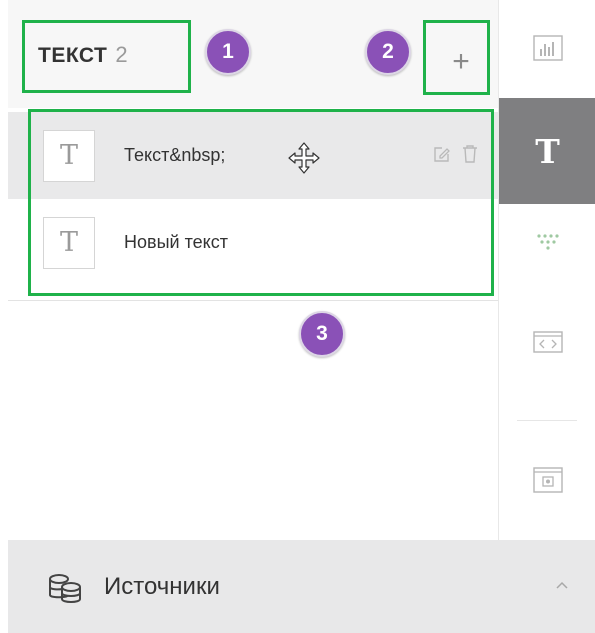 The height and width of the screenshot is (633, 595). Describe the element at coordinates (162, 586) in the screenshot. I see `sources-label: Источники` at that location.